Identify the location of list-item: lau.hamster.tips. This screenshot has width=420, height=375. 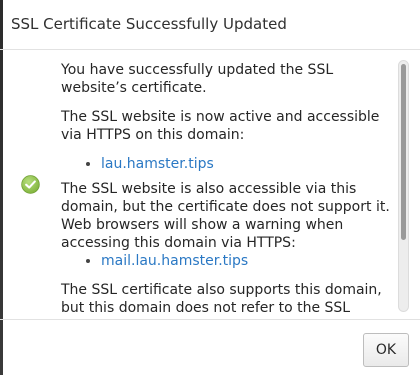
(247, 164).